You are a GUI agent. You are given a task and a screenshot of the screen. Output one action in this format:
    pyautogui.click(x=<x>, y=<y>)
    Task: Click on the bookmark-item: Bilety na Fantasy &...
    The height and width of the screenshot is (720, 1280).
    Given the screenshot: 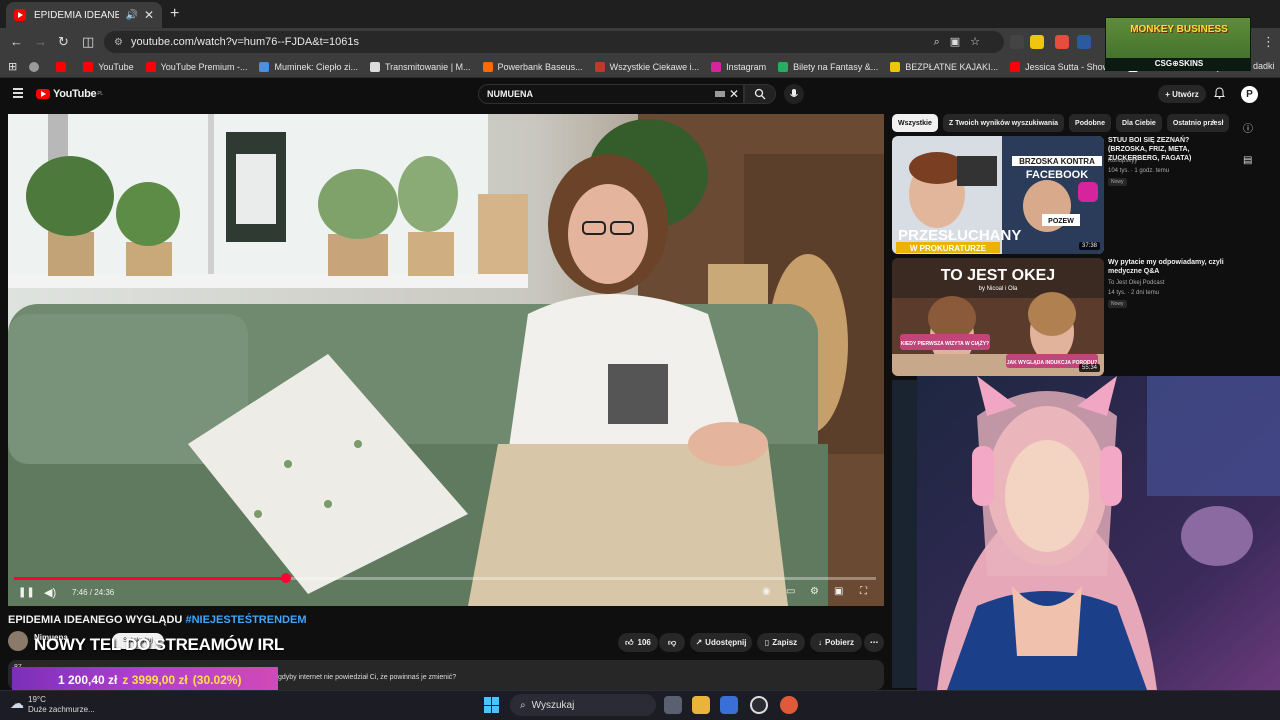 What is the action you would take?
    pyautogui.click(x=828, y=66)
    